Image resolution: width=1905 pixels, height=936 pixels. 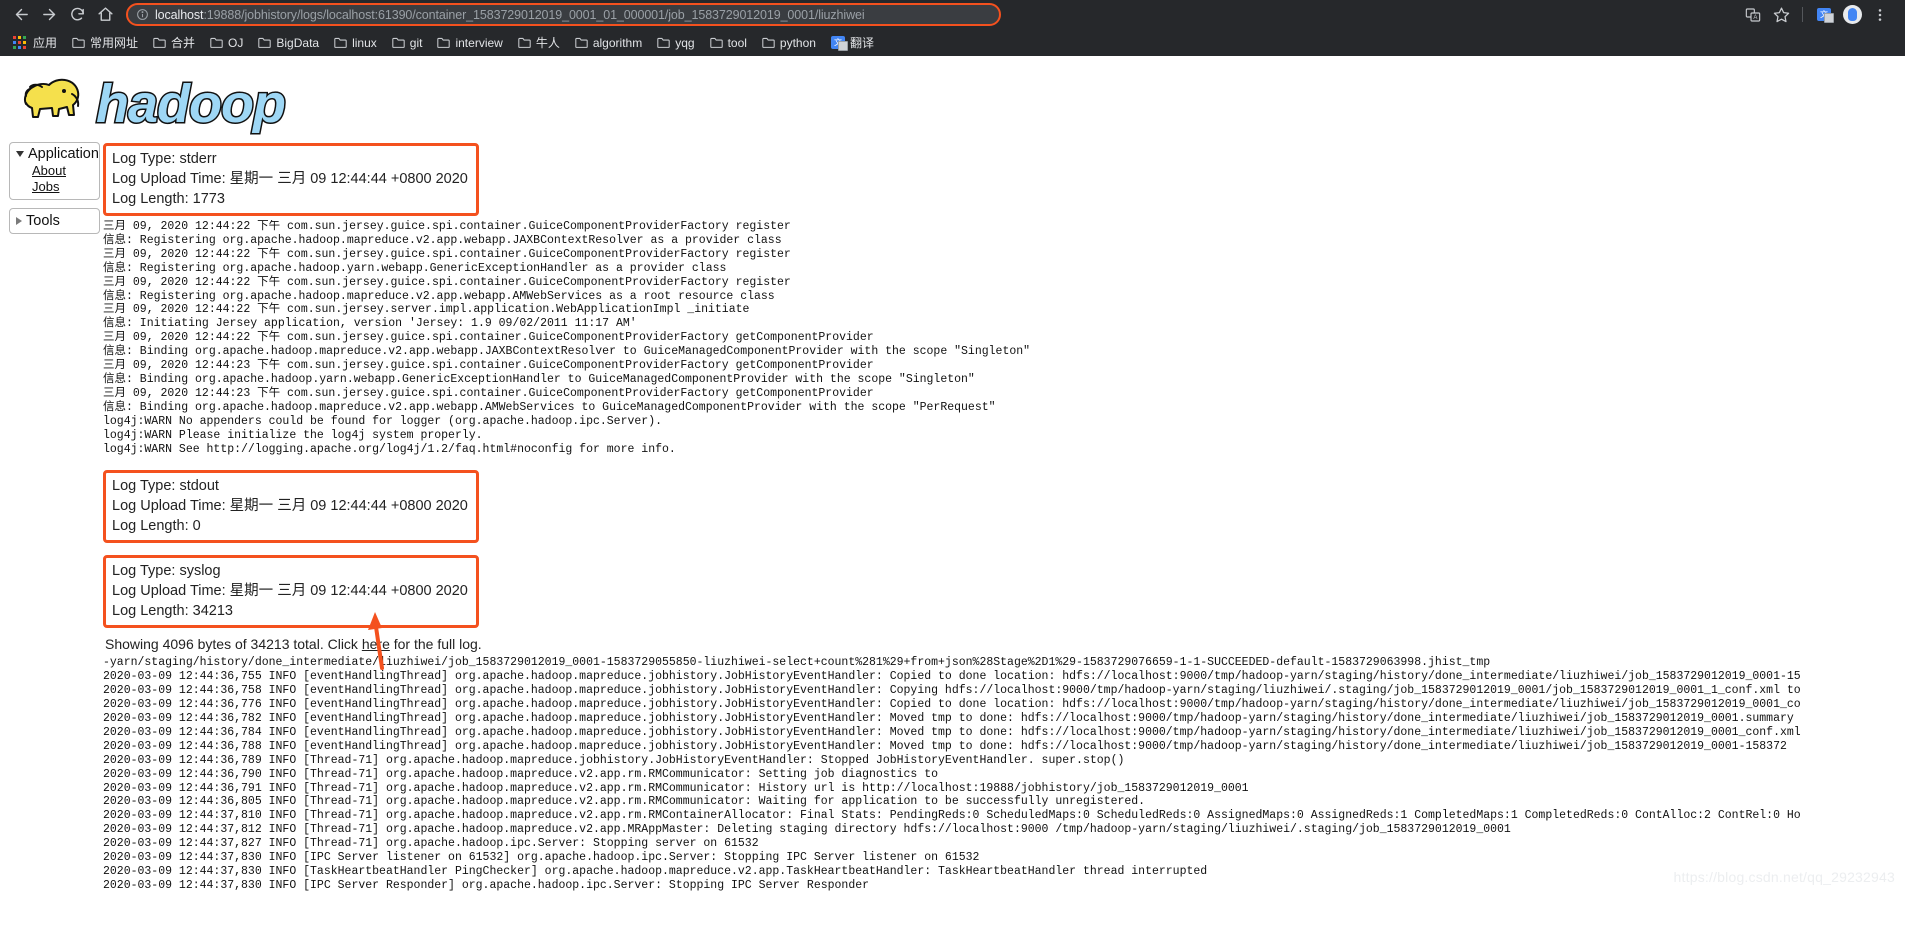 What do you see at coordinates (49, 15) in the screenshot?
I see `forward-arrow-icon` at bounding box center [49, 15].